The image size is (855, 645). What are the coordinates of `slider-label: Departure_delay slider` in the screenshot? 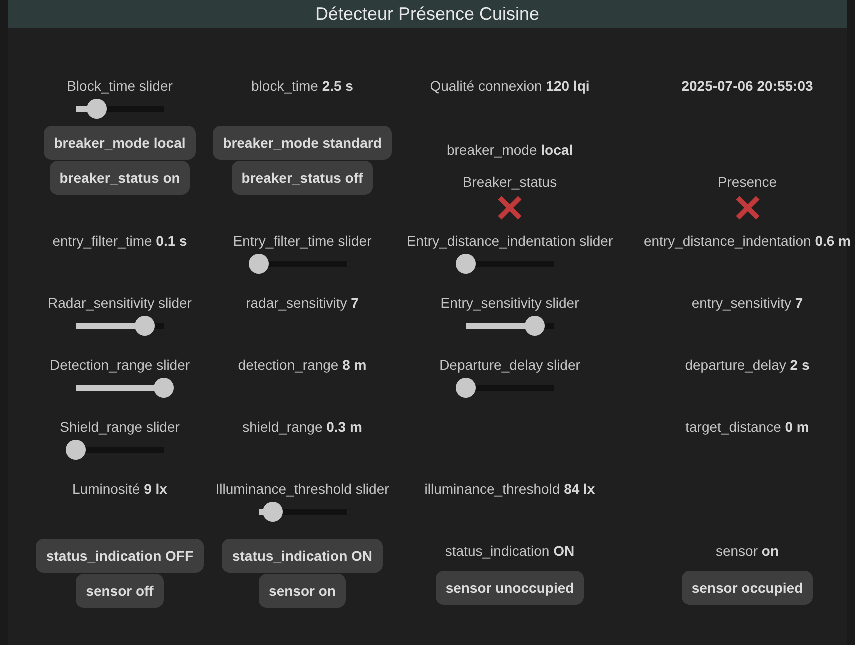 It's located at (510, 365).